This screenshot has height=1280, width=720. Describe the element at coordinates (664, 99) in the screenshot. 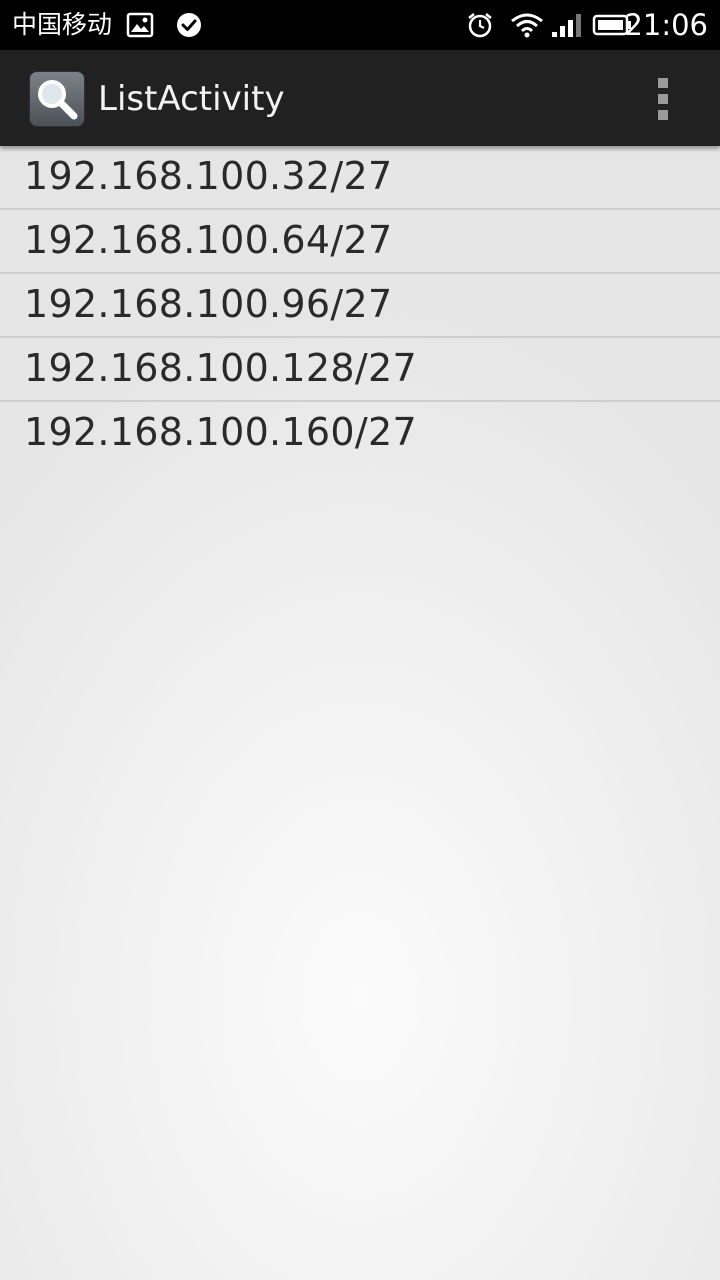

I see `overflow-menu-button` at that location.